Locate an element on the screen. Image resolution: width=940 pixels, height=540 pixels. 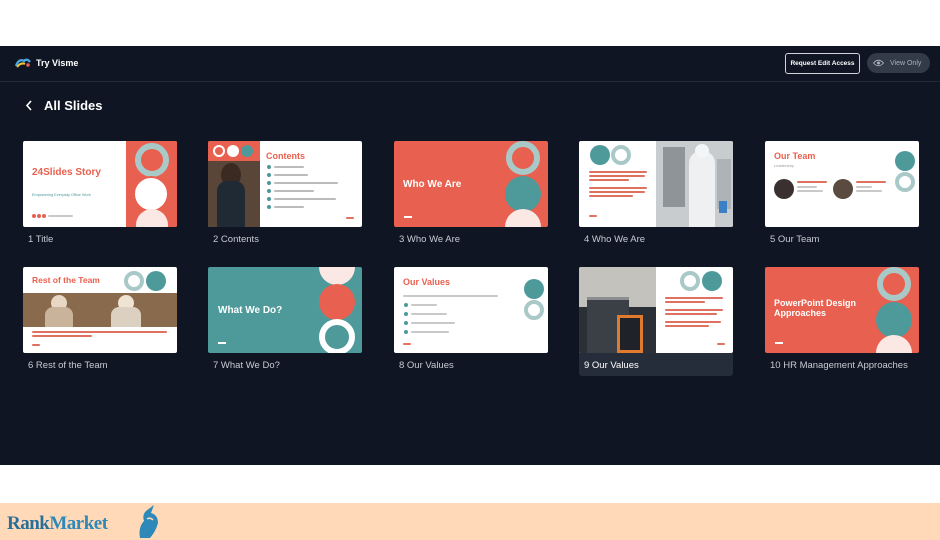
brand-name: Try Visme is located at coordinates (57, 62).